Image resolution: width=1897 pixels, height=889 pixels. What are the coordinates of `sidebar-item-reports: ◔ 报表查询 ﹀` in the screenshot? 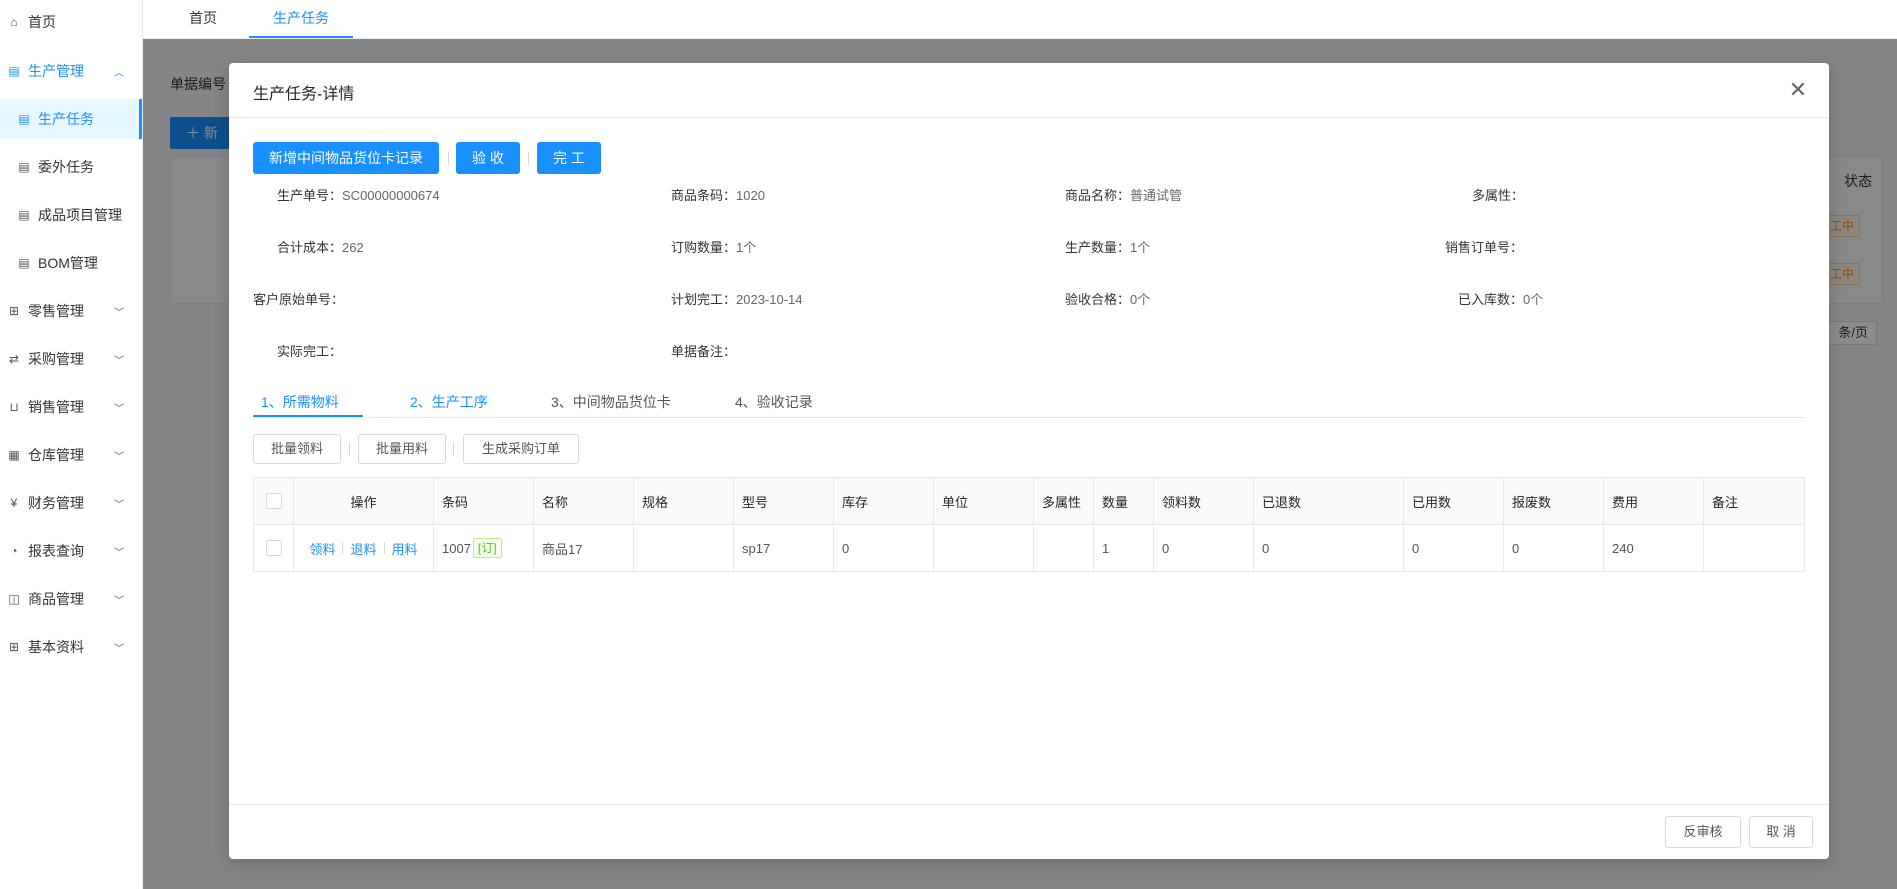 It's located at (71, 551).